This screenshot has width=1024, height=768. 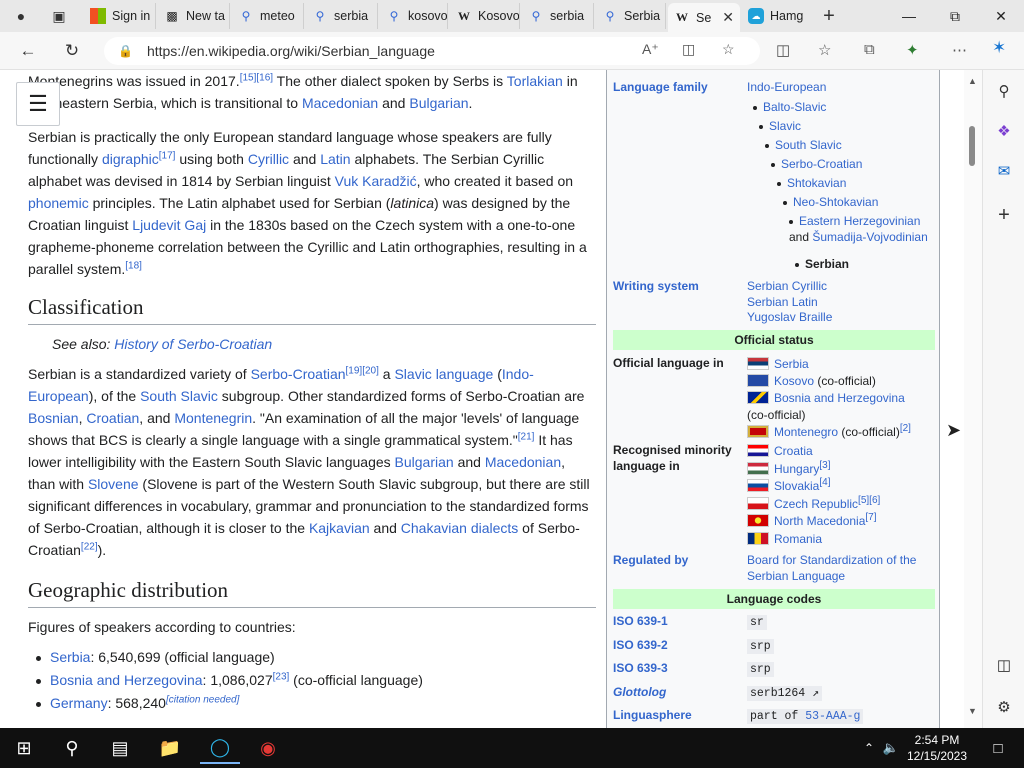 I want to click on link-south-slavic: South Slavic, so click(x=179, y=396).